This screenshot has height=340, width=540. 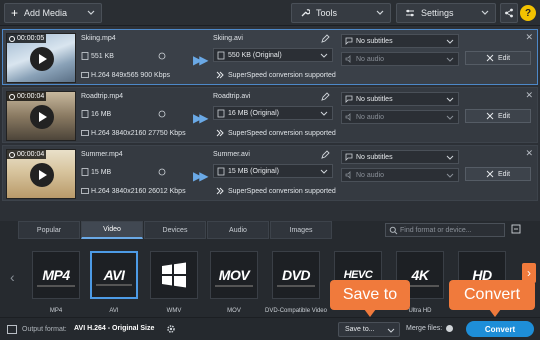 What do you see at coordinates (114, 328) in the screenshot?
I see `output-format-value: AVI H.264 - Original Size` at bounding box center [114, 328].